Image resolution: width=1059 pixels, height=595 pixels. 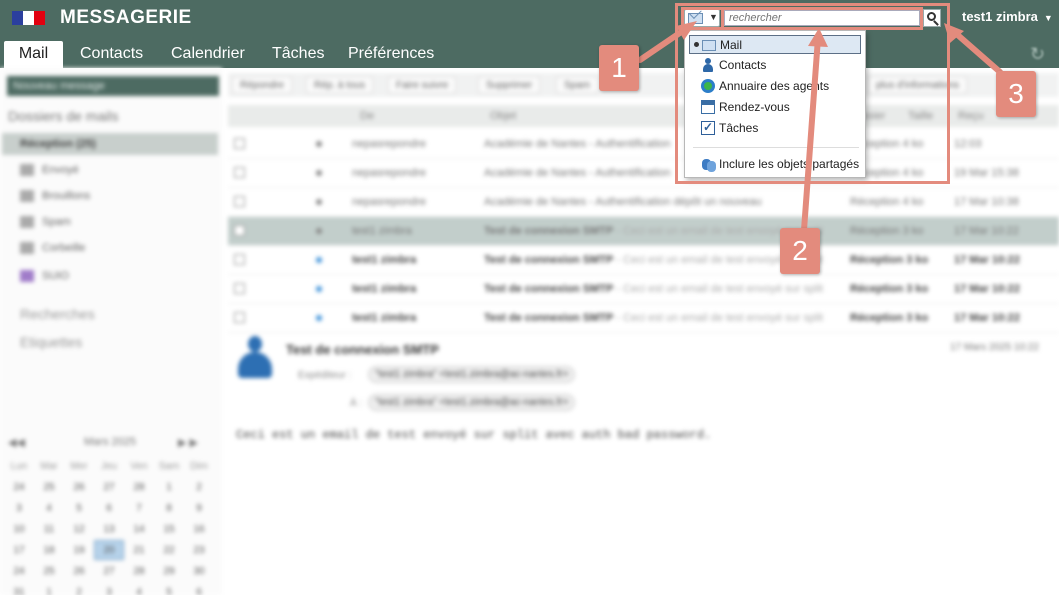 I want to click on annotation-arrows, so click(x=820, y=127).